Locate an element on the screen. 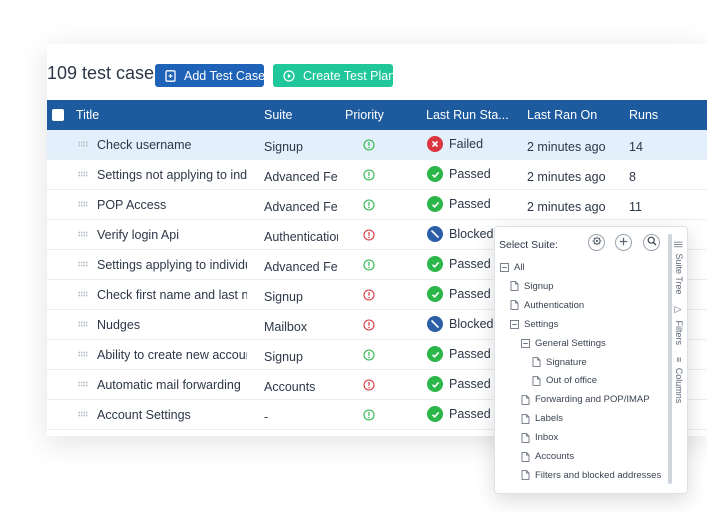 The image size is (707, 513). suite-tree-node: Labels is located at coordinates (542, 418).